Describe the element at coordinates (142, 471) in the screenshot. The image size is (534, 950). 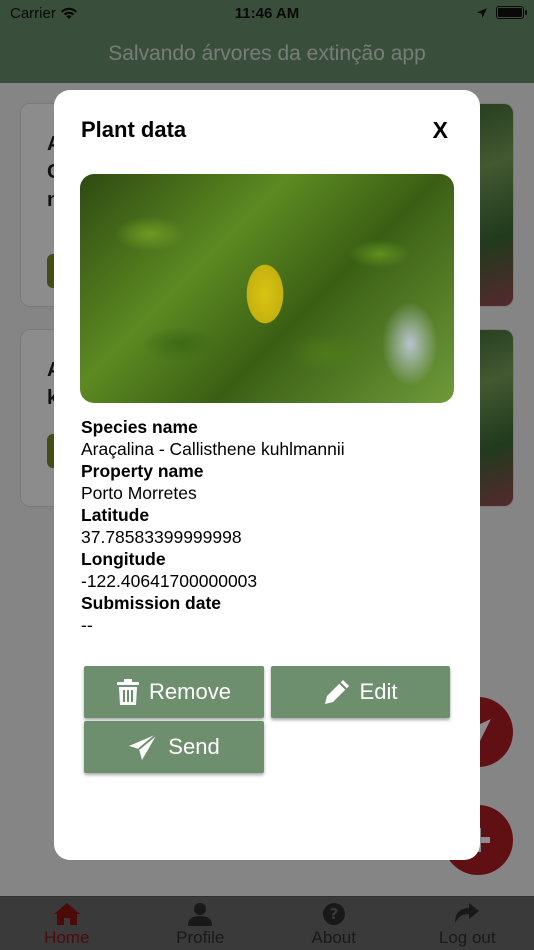
I see `property-name-label: Property name` at that location.